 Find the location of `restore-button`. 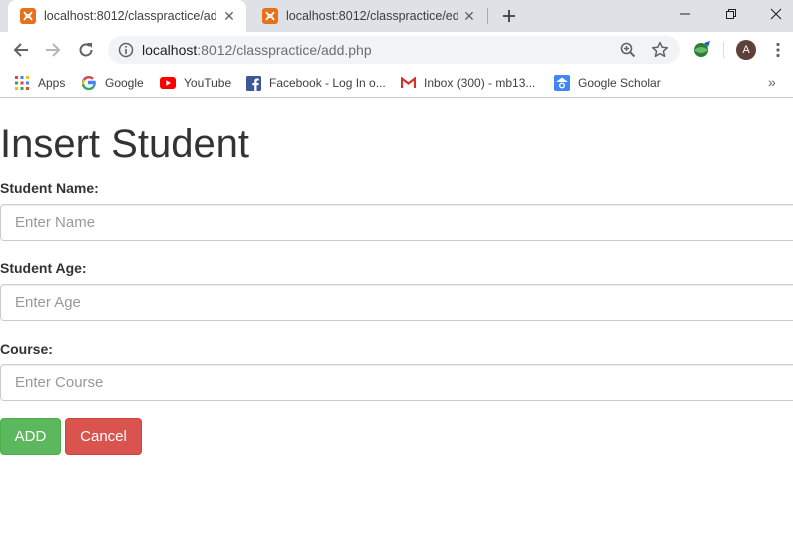

restore-button is located at coordinates (731, 14).